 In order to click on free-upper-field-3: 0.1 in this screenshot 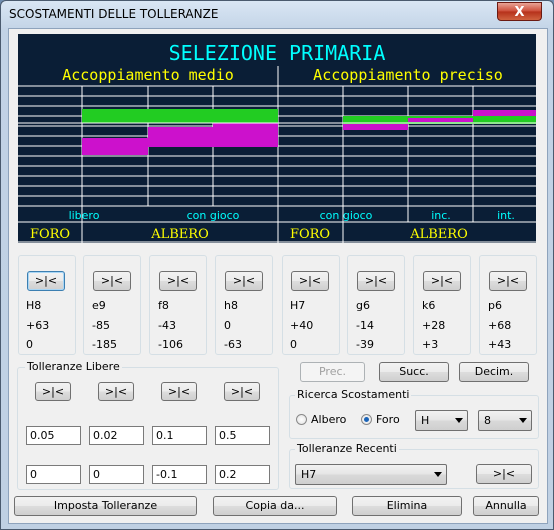, I will do `click(179, 435)`.